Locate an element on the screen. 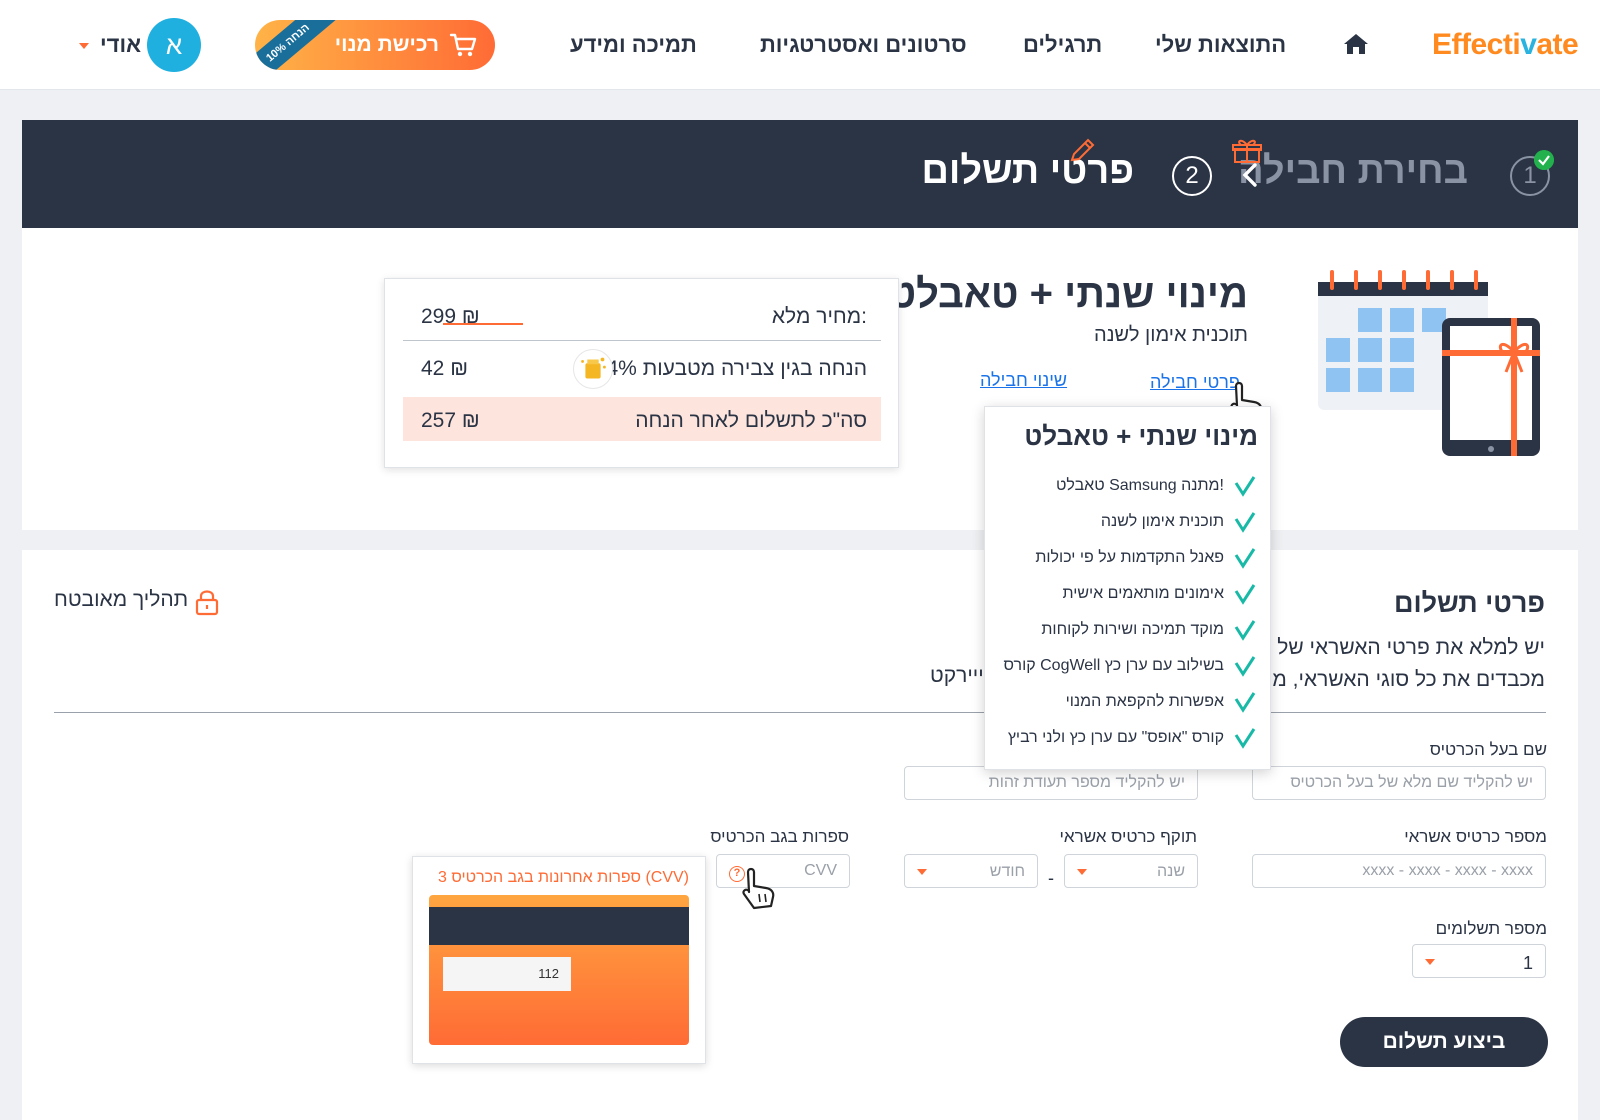 The height and width of the screenshot is (1120, 1600). nav-exercises: תרגילים is located at coordinates (1062, 45).